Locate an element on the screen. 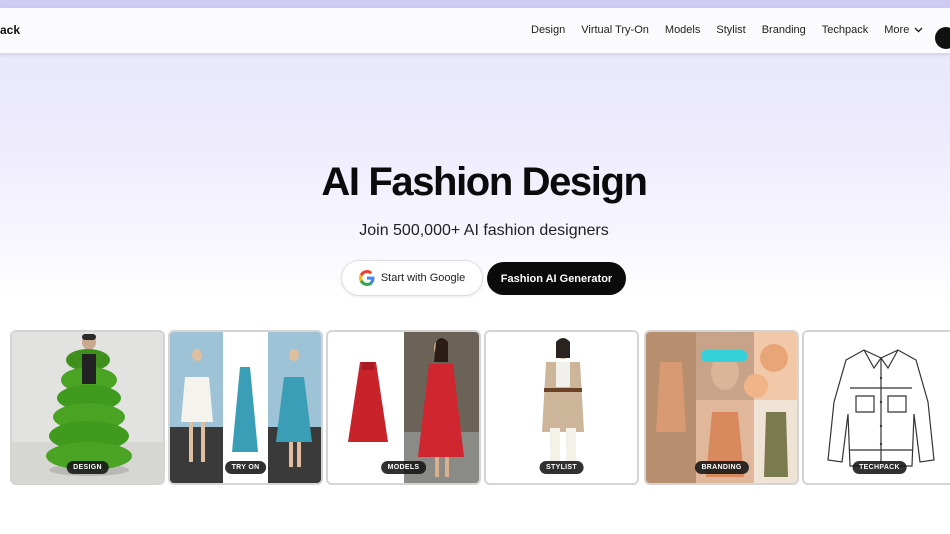 The height and width of the screenshot is (534, 950). card-badge: MODELS is located at coordinates (403, 467).